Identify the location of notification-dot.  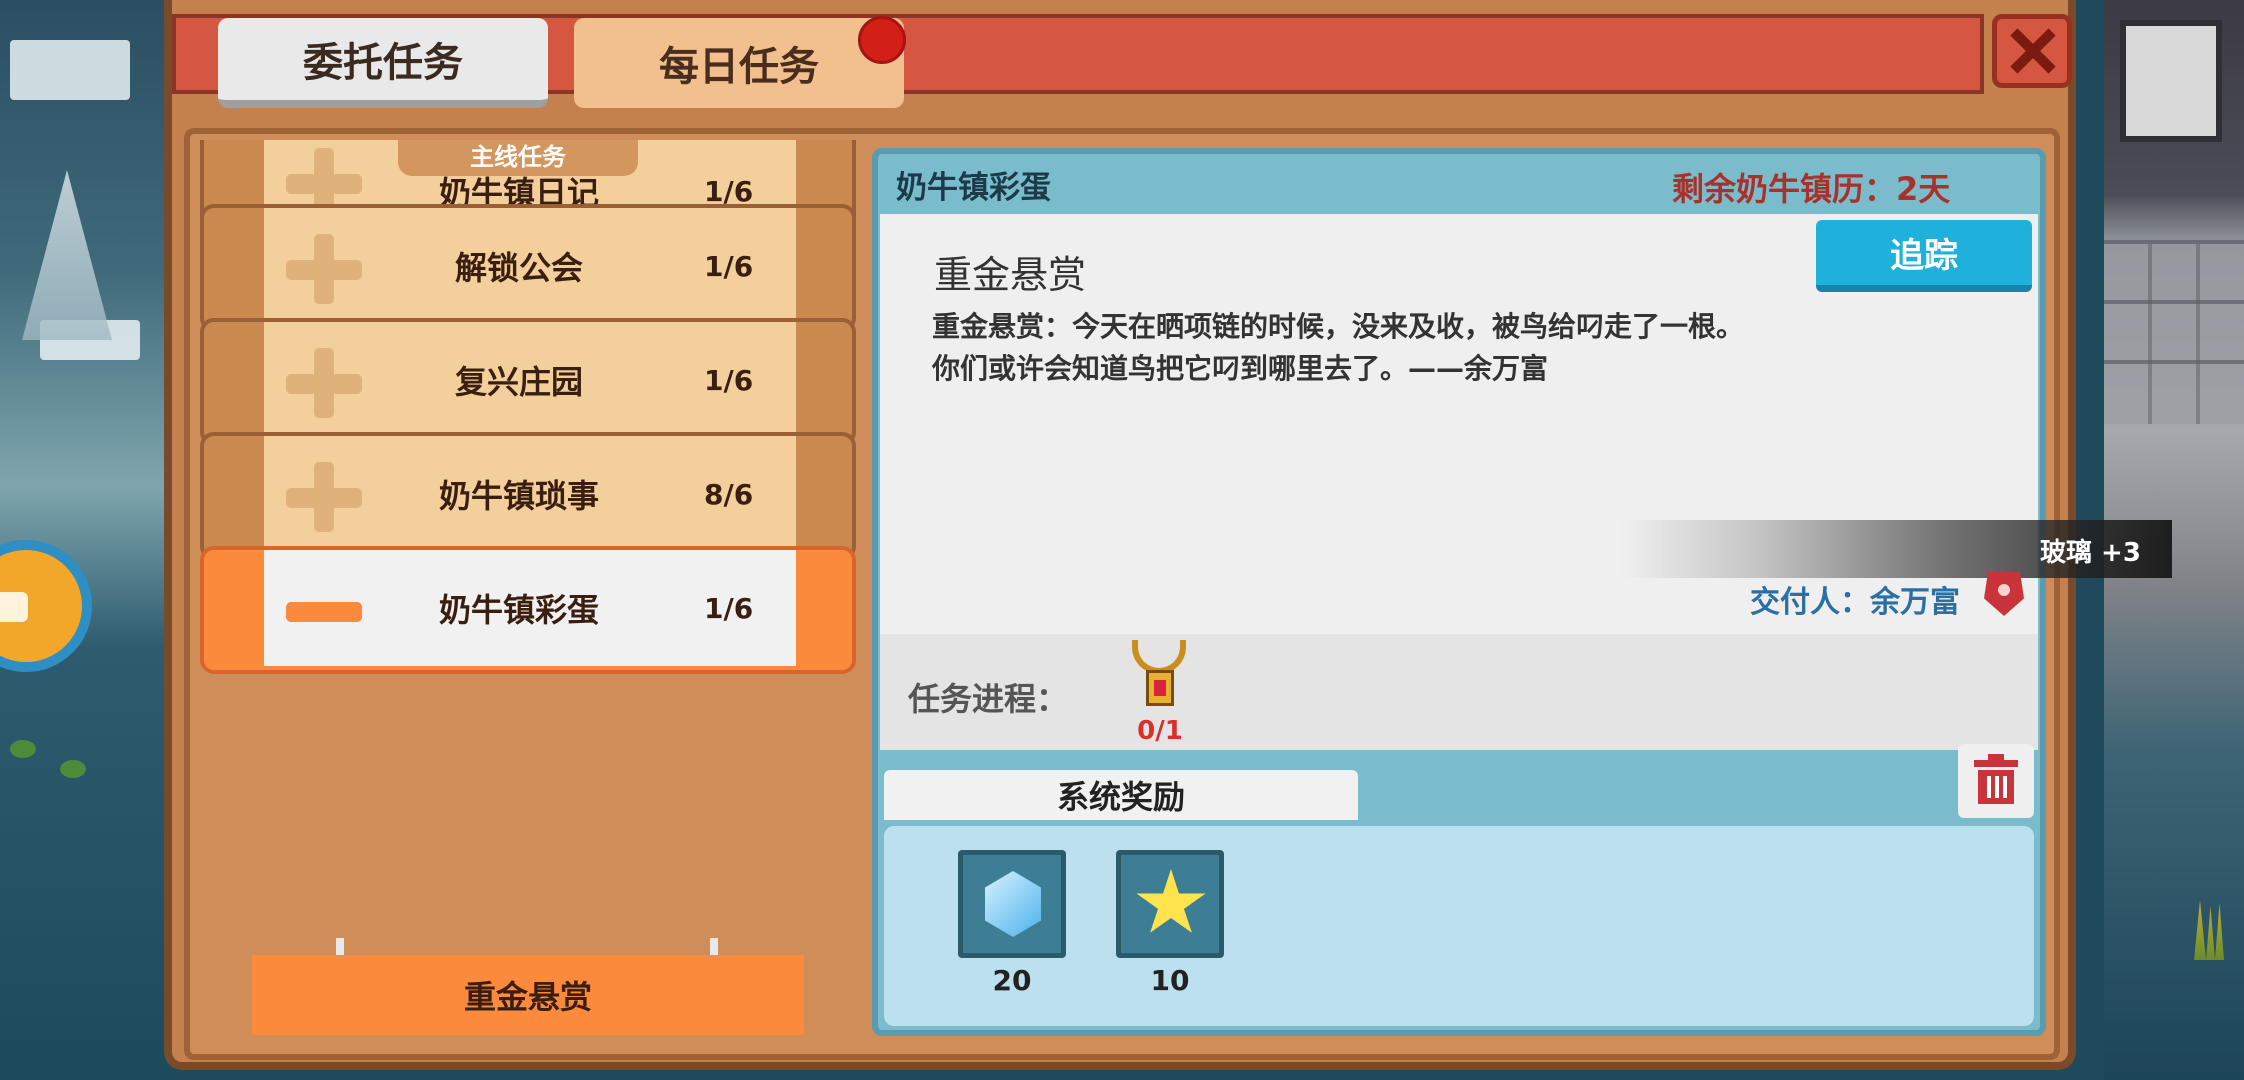
(882, 40).